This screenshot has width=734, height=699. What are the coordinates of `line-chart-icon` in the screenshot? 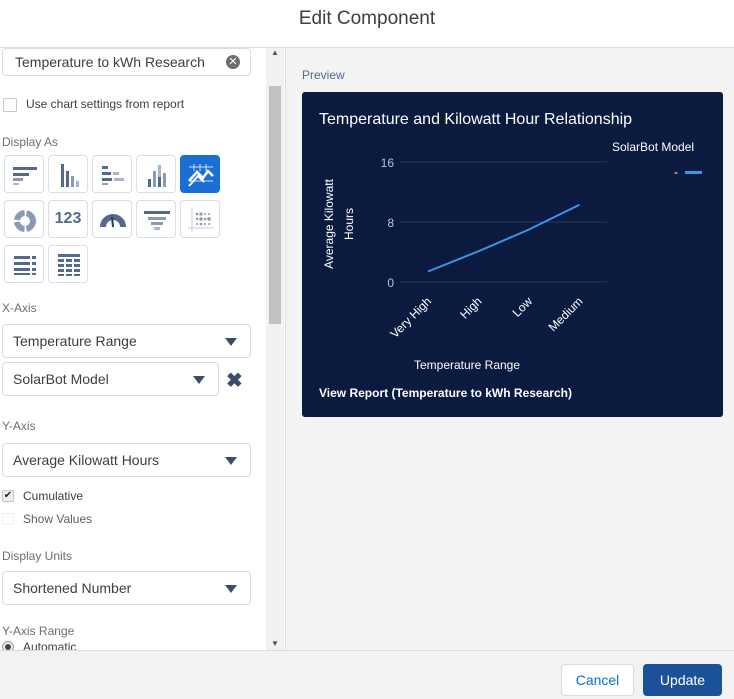 It's located at (201, 175).